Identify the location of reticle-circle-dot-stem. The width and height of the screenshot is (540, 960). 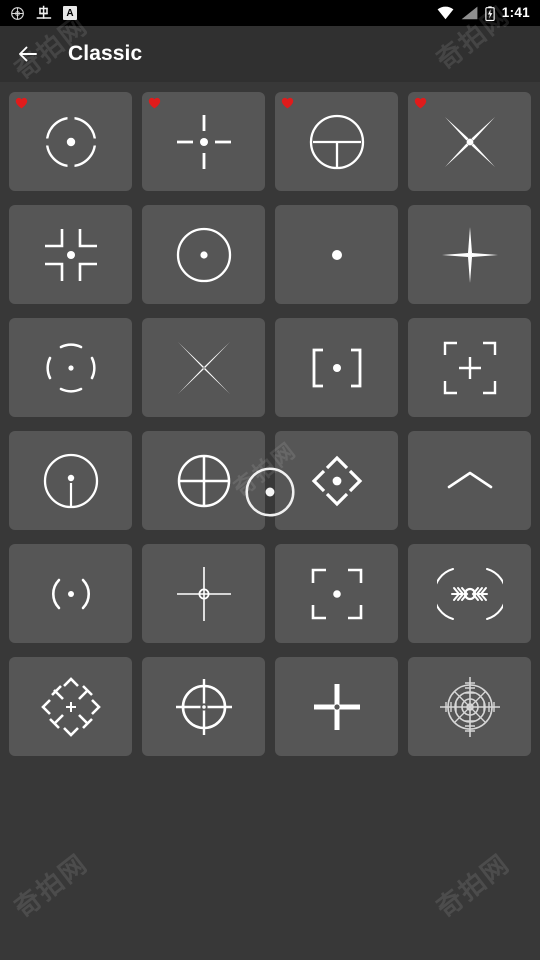
(70, 480).